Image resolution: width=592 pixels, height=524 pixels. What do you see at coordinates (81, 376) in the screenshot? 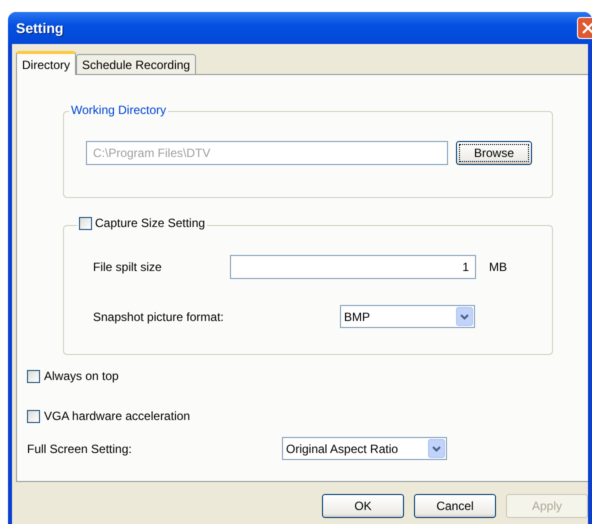
I see `checkbox-label: Always on top` at bounding box center [81, 376].